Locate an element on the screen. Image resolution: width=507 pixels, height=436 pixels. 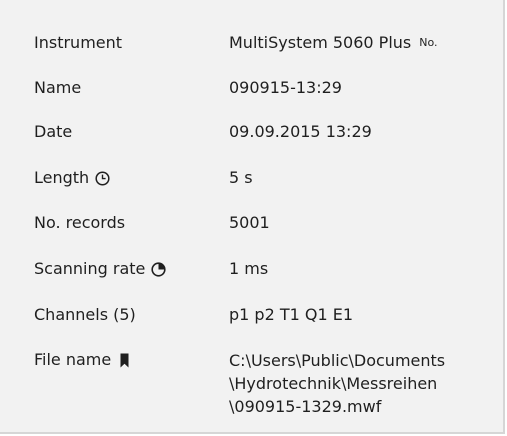
label-scanning-rate-wrap: Scanning rate is located at coordinates (100, 269).